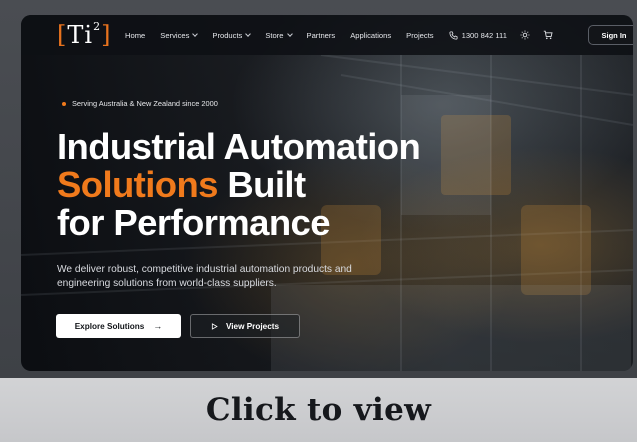  What do you see at coordinates (80, 35) in the screenshot?
I see `logo-text: Ti` at bounding box center [80, 35].